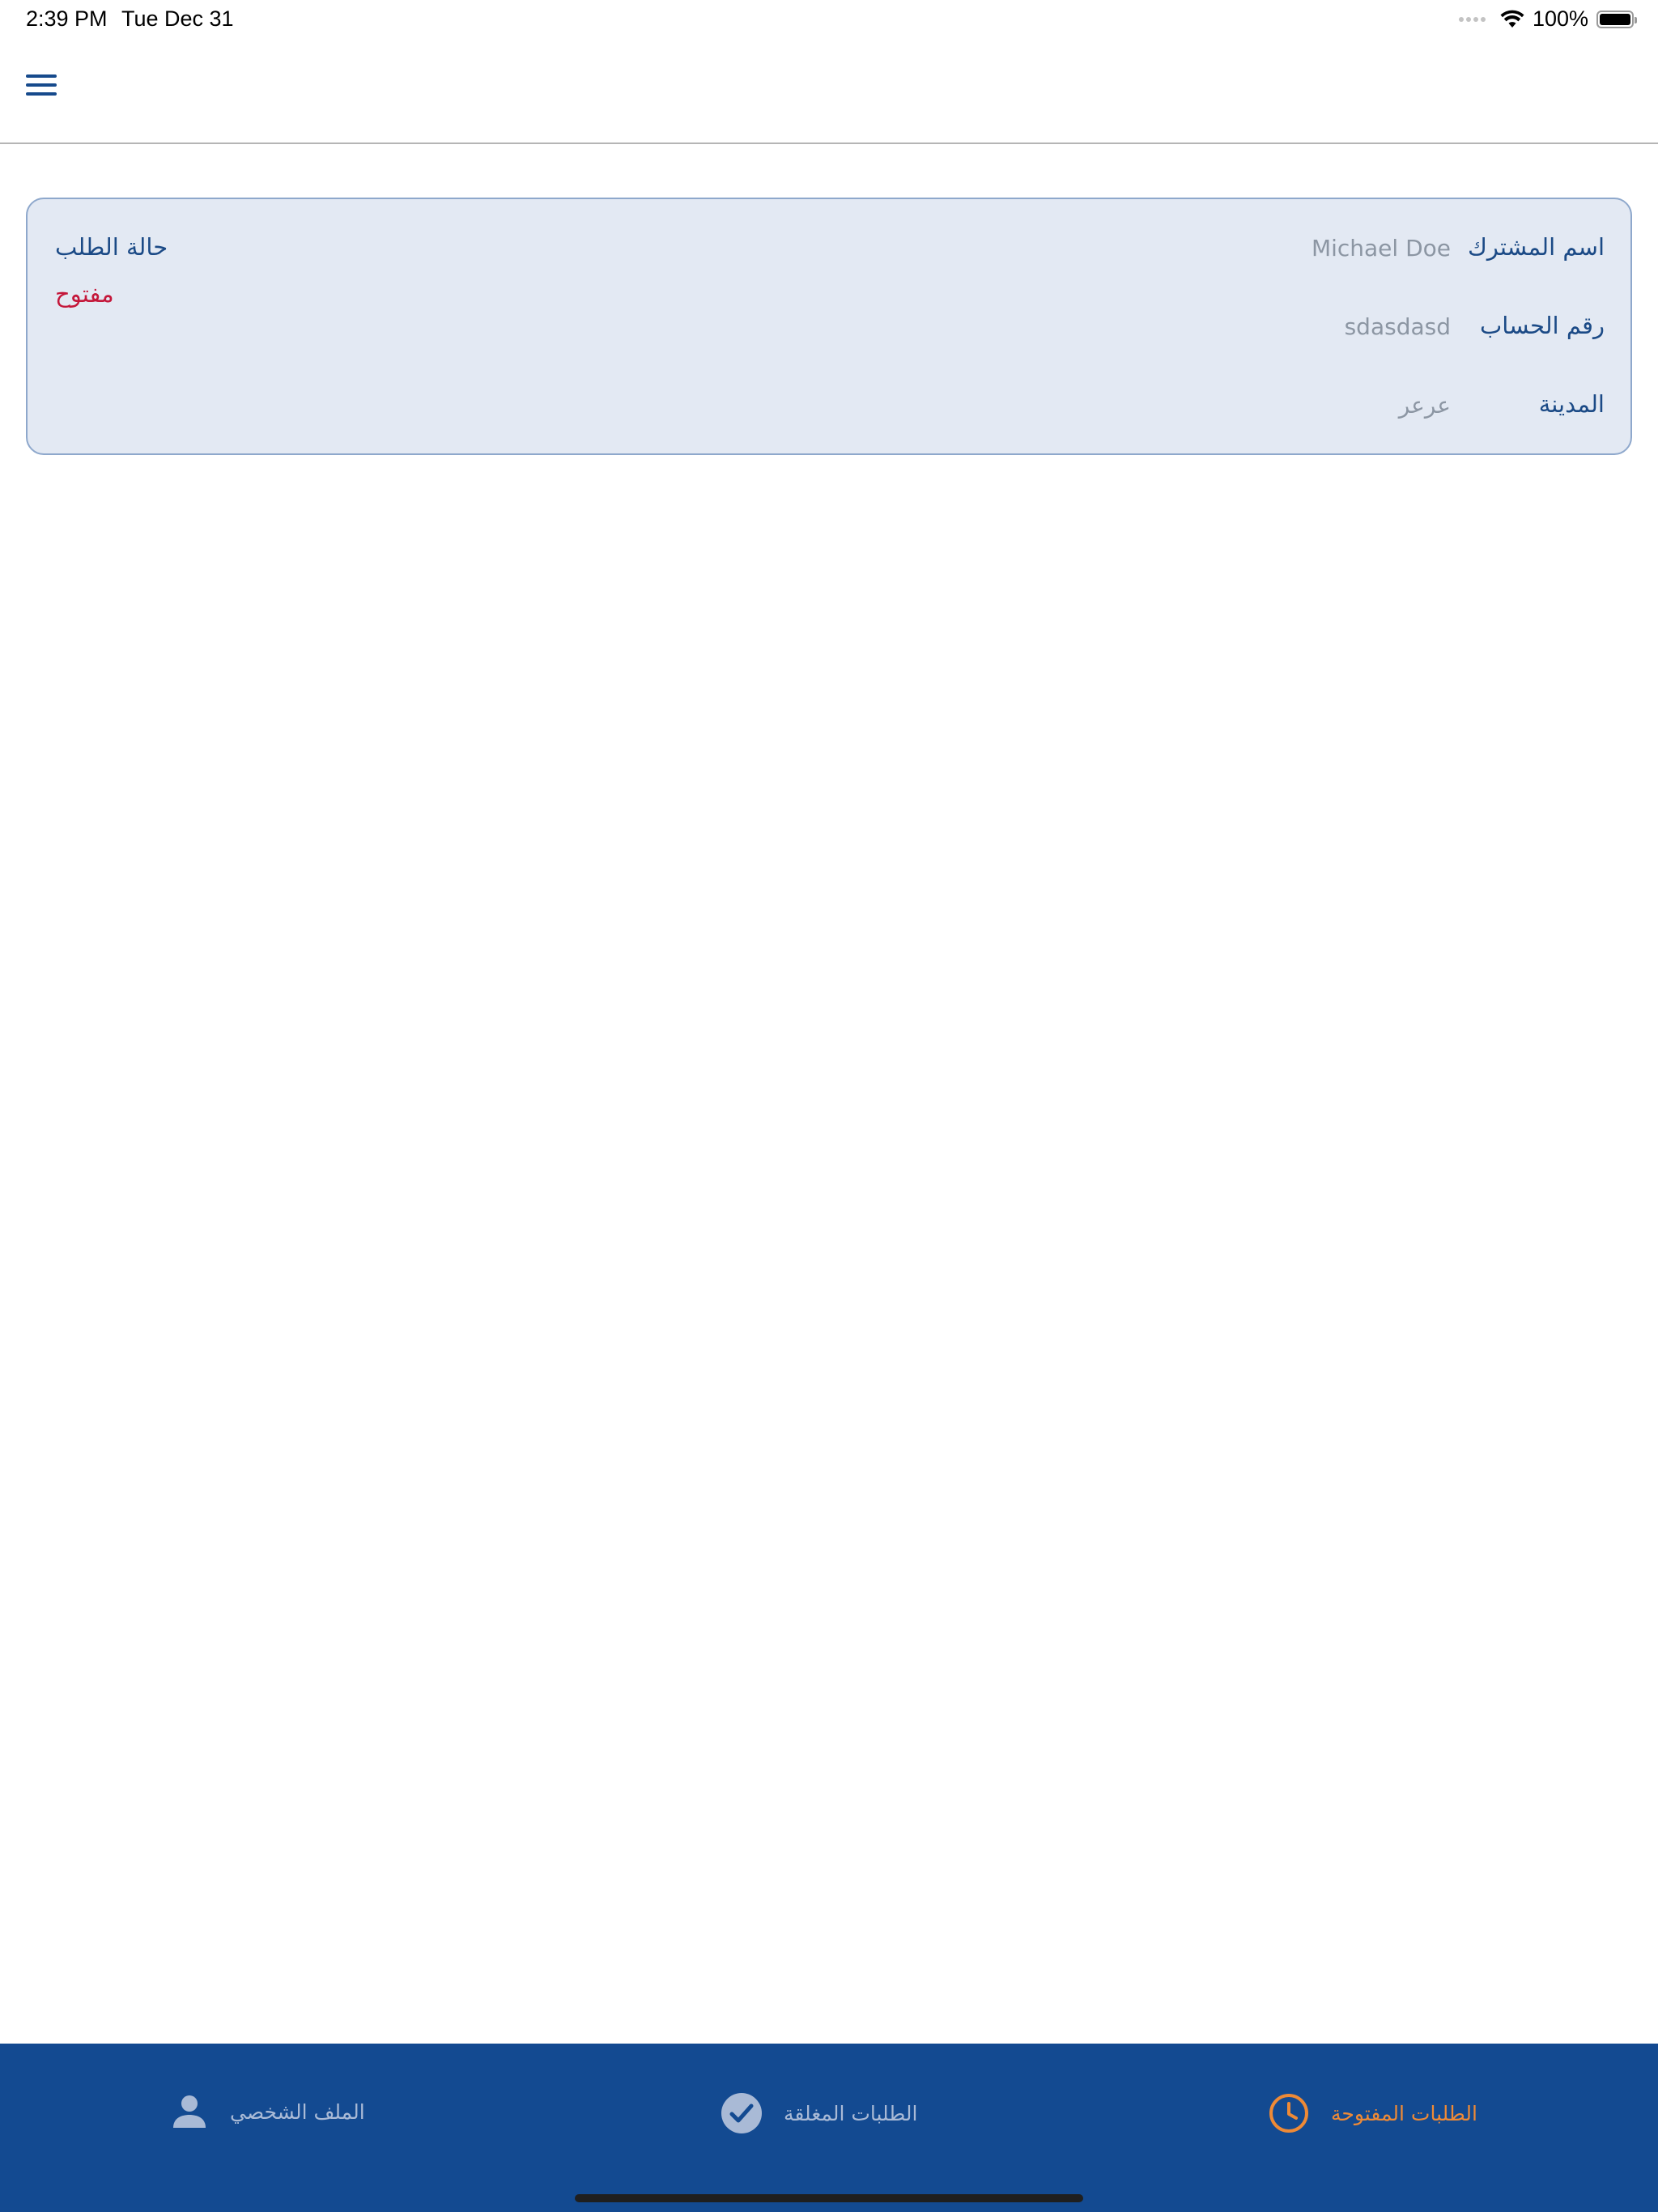 The height and width of the screenshot is (2212, 1658). What do you see at coordinates (1571, 404) in the screenshot?
I see `city-label: المدينة` at bounding box center [1571, 404].